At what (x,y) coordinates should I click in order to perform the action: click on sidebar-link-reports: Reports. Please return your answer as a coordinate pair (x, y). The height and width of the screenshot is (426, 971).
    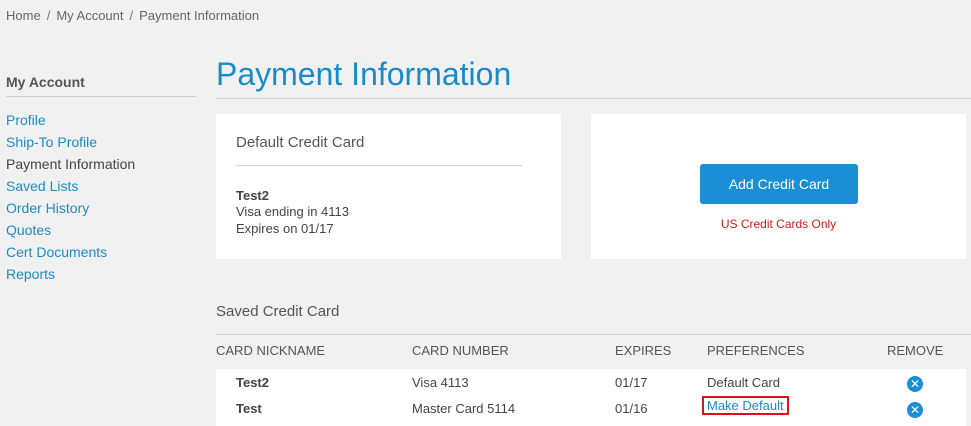
    Looking at the image, I should click on (30, 274).